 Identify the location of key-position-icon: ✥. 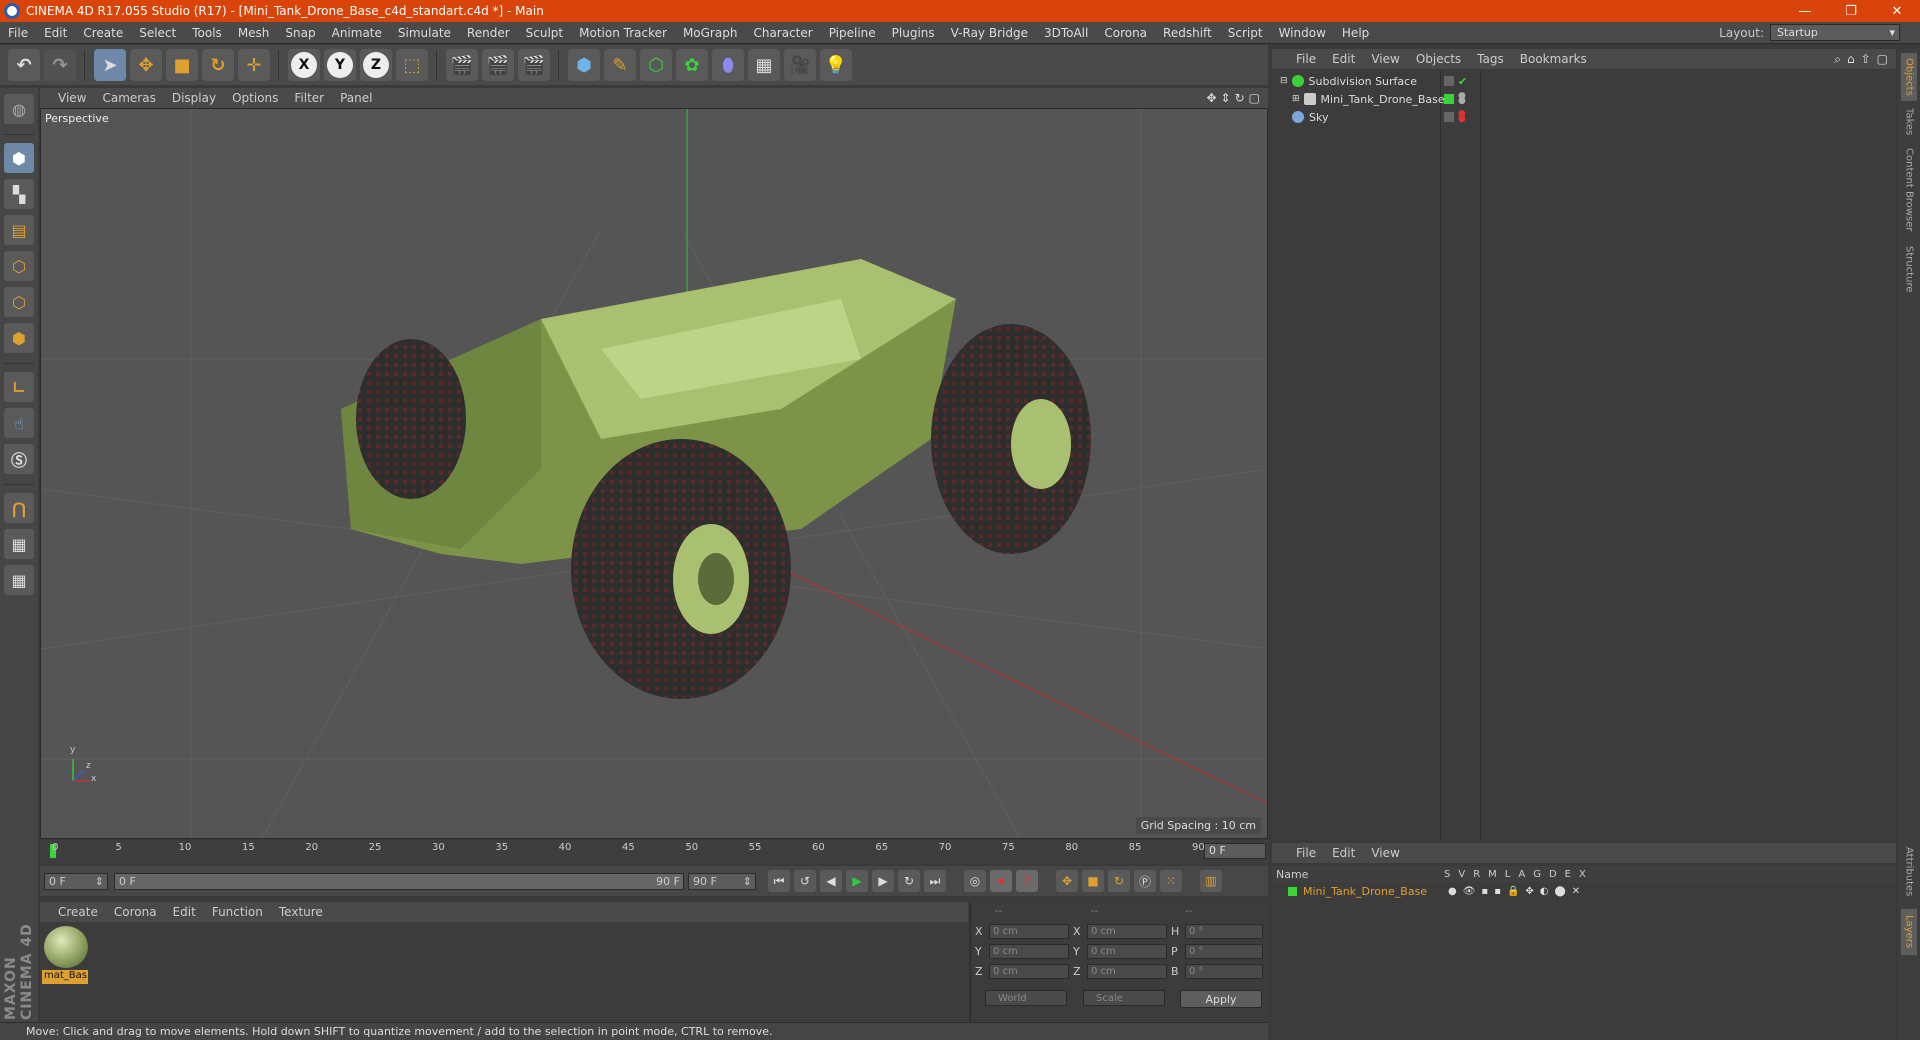
(1067, 881).